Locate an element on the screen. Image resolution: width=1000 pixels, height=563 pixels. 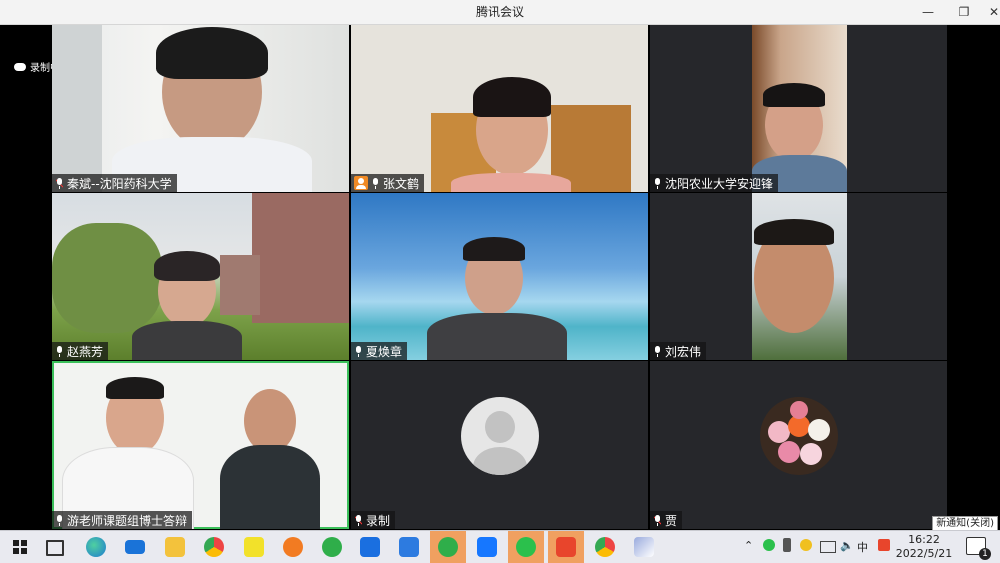
clock-date: 2022/5/21 is located at coordinates (924, 553).